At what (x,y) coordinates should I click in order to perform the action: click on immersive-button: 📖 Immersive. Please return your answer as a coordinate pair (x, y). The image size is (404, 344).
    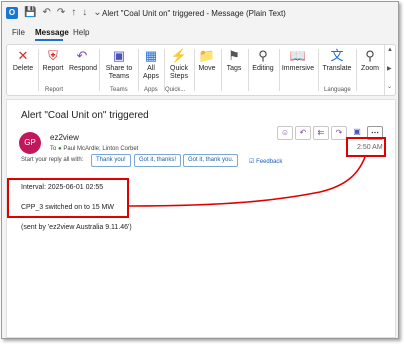
    Looking at the image, I should click on (298, 60).